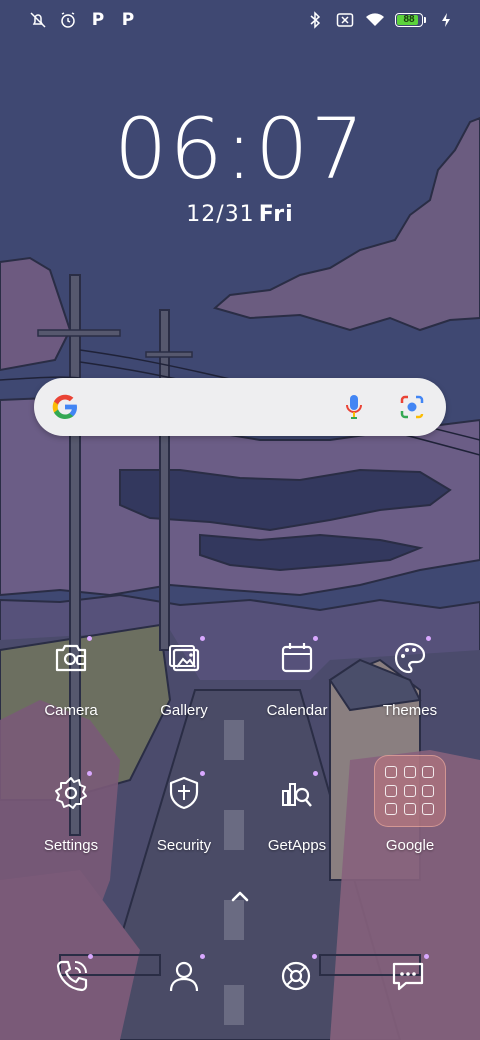 Image resolution: width=480 pixels, height=1040 pixels. I want to click on date-text: 12/31, so click(220, 214).